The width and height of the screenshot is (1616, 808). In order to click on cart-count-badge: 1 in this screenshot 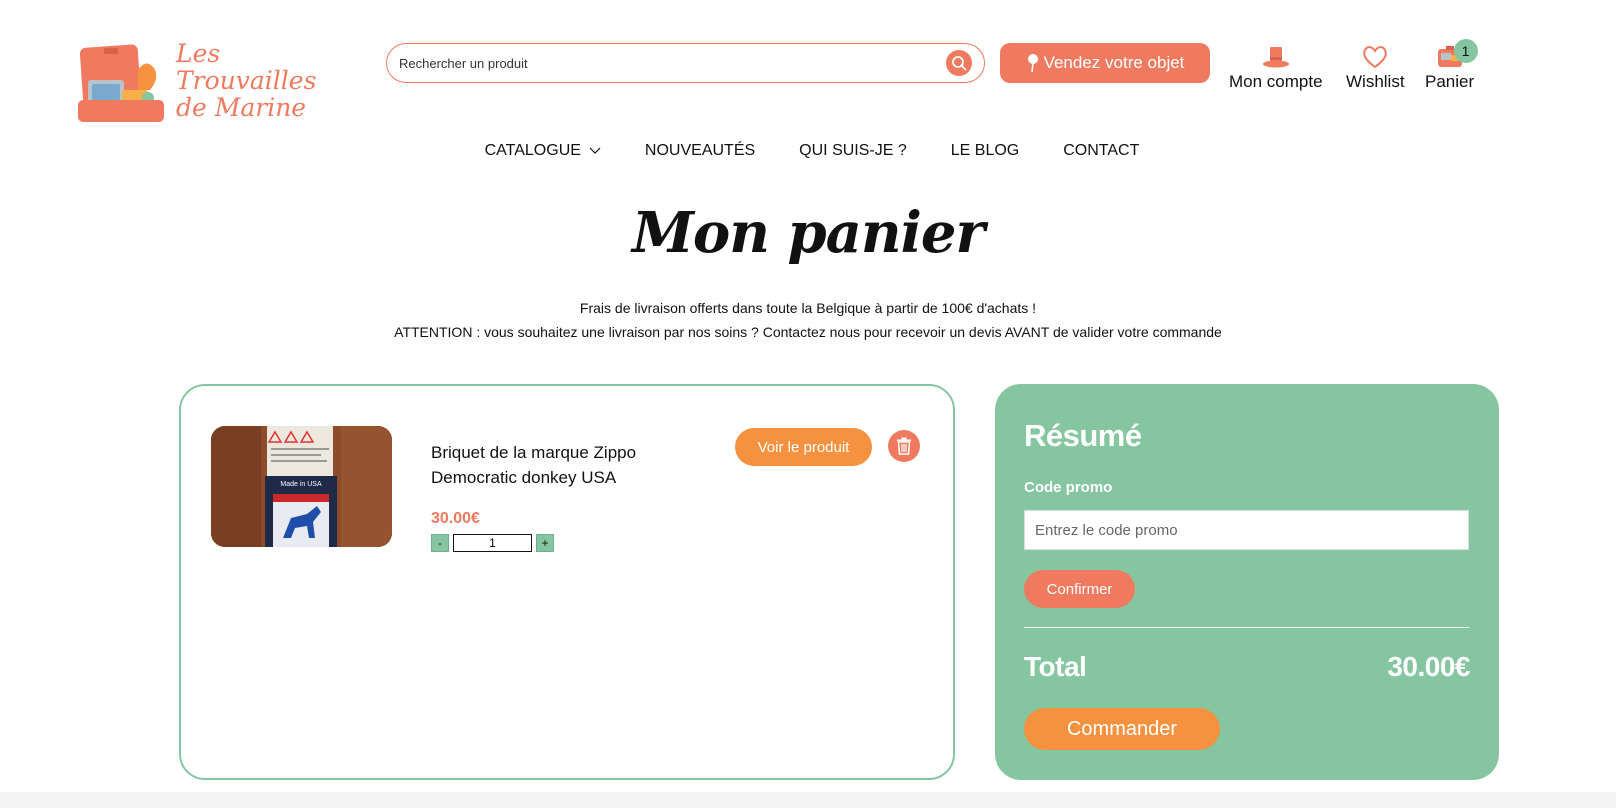, I will do `click(1465, 51)`.